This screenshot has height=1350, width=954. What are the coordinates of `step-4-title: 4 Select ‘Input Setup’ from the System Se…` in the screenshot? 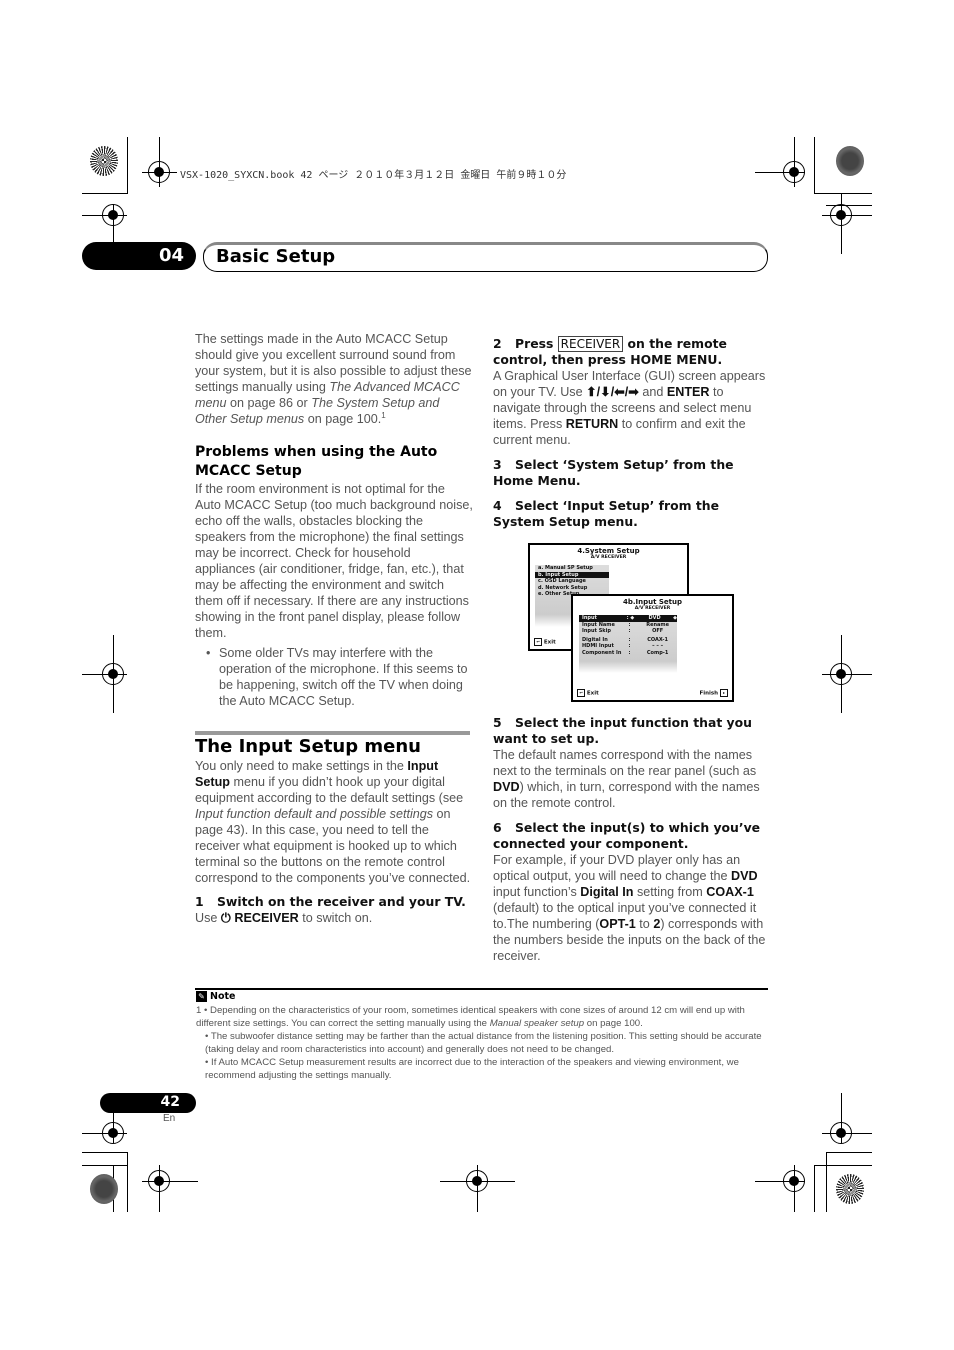 It's located at (606, 513).